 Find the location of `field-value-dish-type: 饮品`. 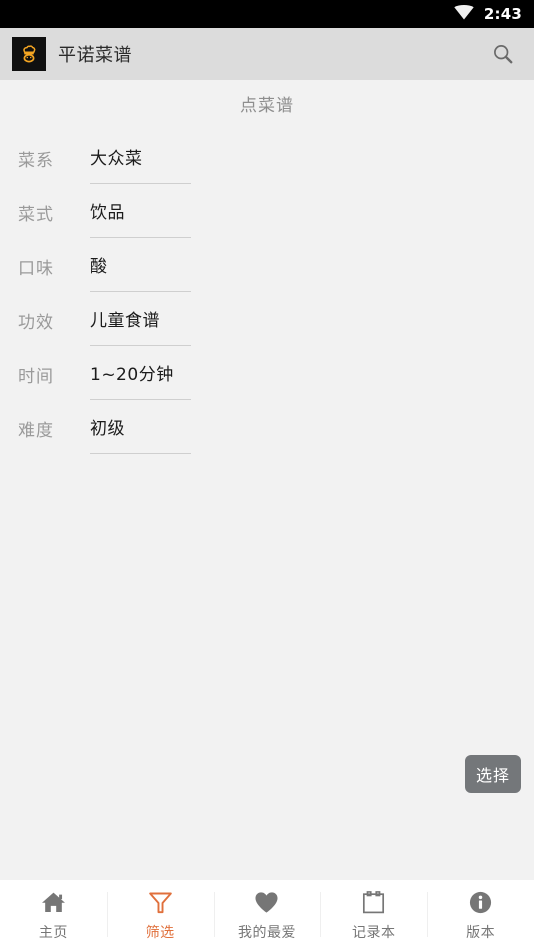

field-value-dish-type: 饮品 is located at coordinates (107, 213).